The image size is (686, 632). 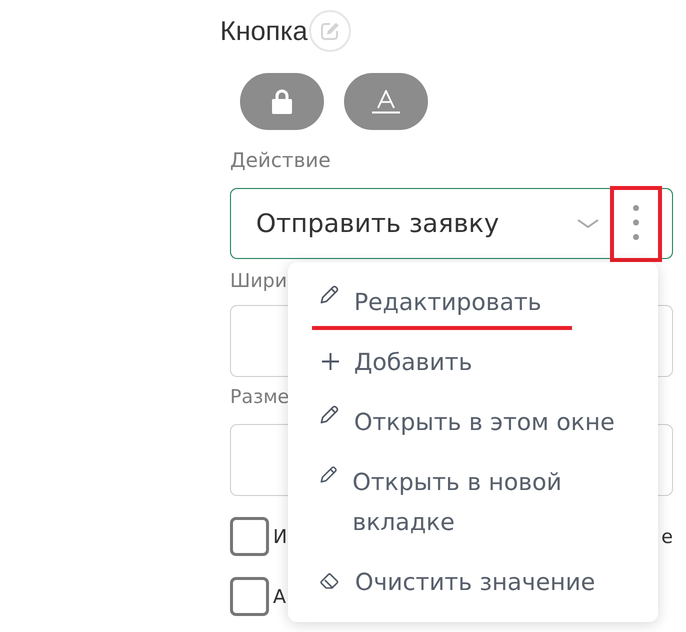 What do you see at coordinates (473, 362) in the screenshot?
I see `menu-item: Добавить` at bounding box center [473, 362].